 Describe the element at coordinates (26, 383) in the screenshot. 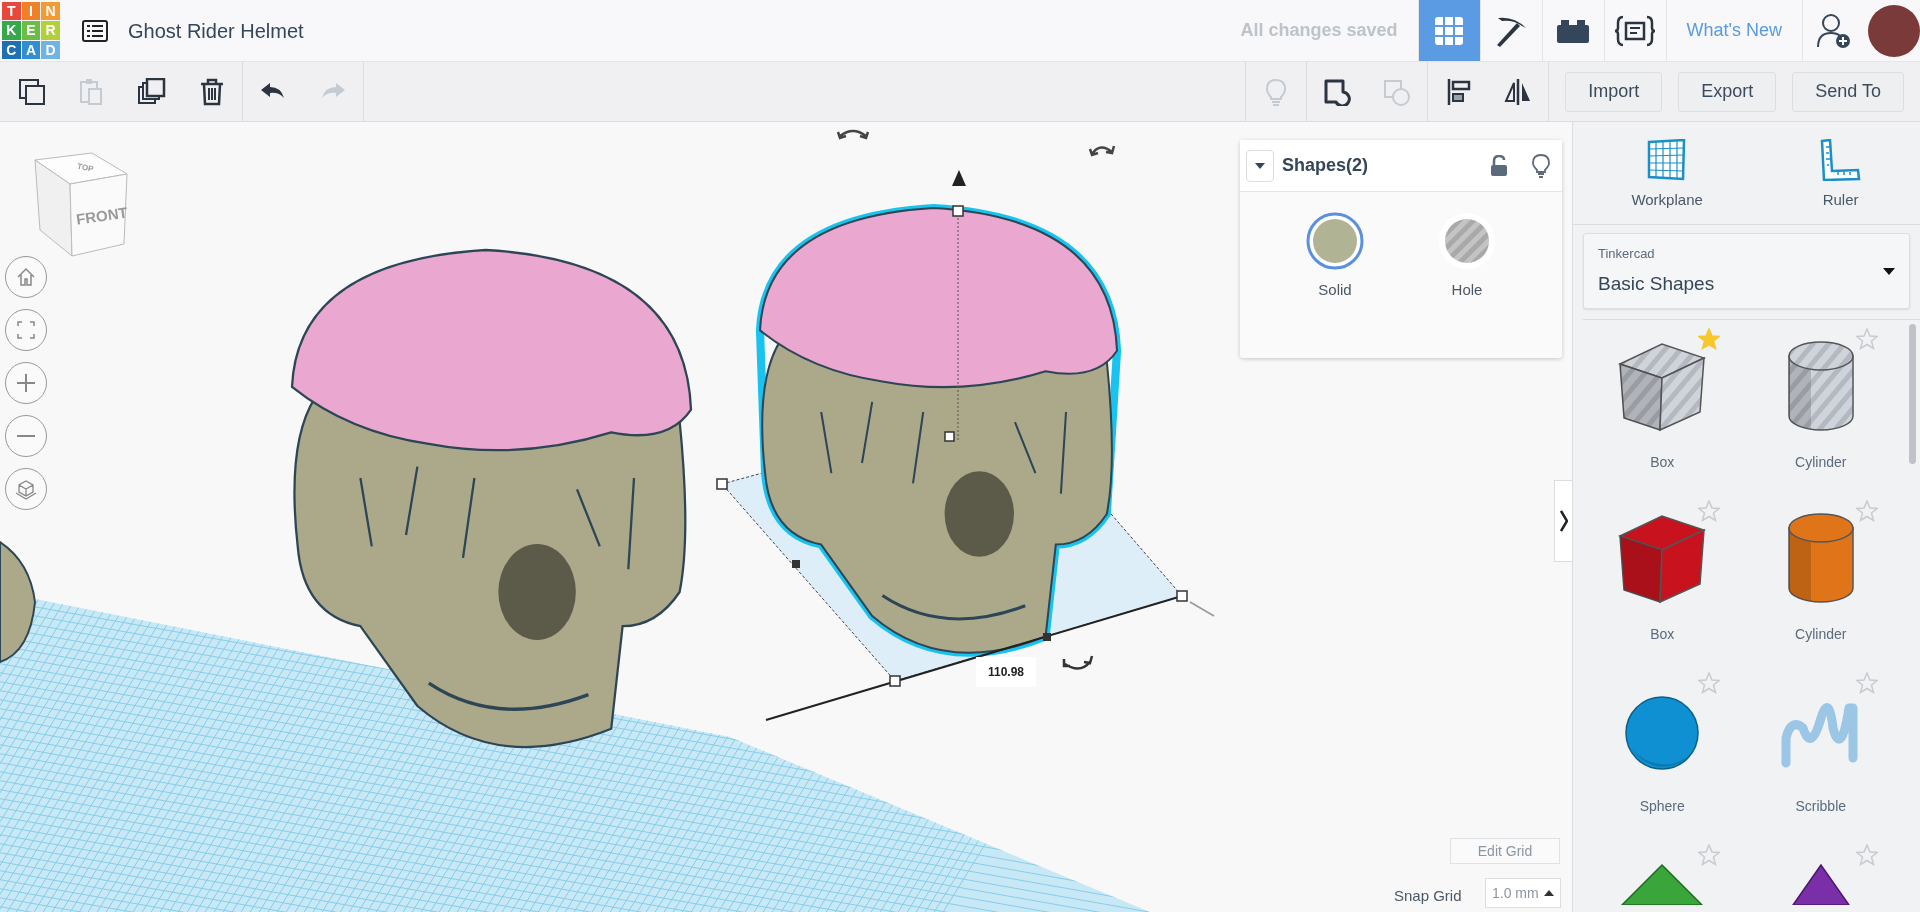

I see `zoom-in-icon` at that location.